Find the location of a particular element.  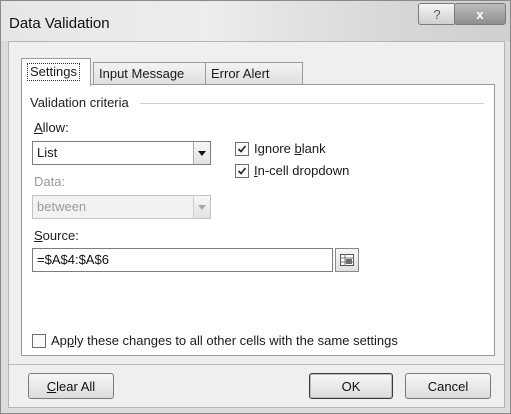

range-select-icon is located at coordinates (347, 260).